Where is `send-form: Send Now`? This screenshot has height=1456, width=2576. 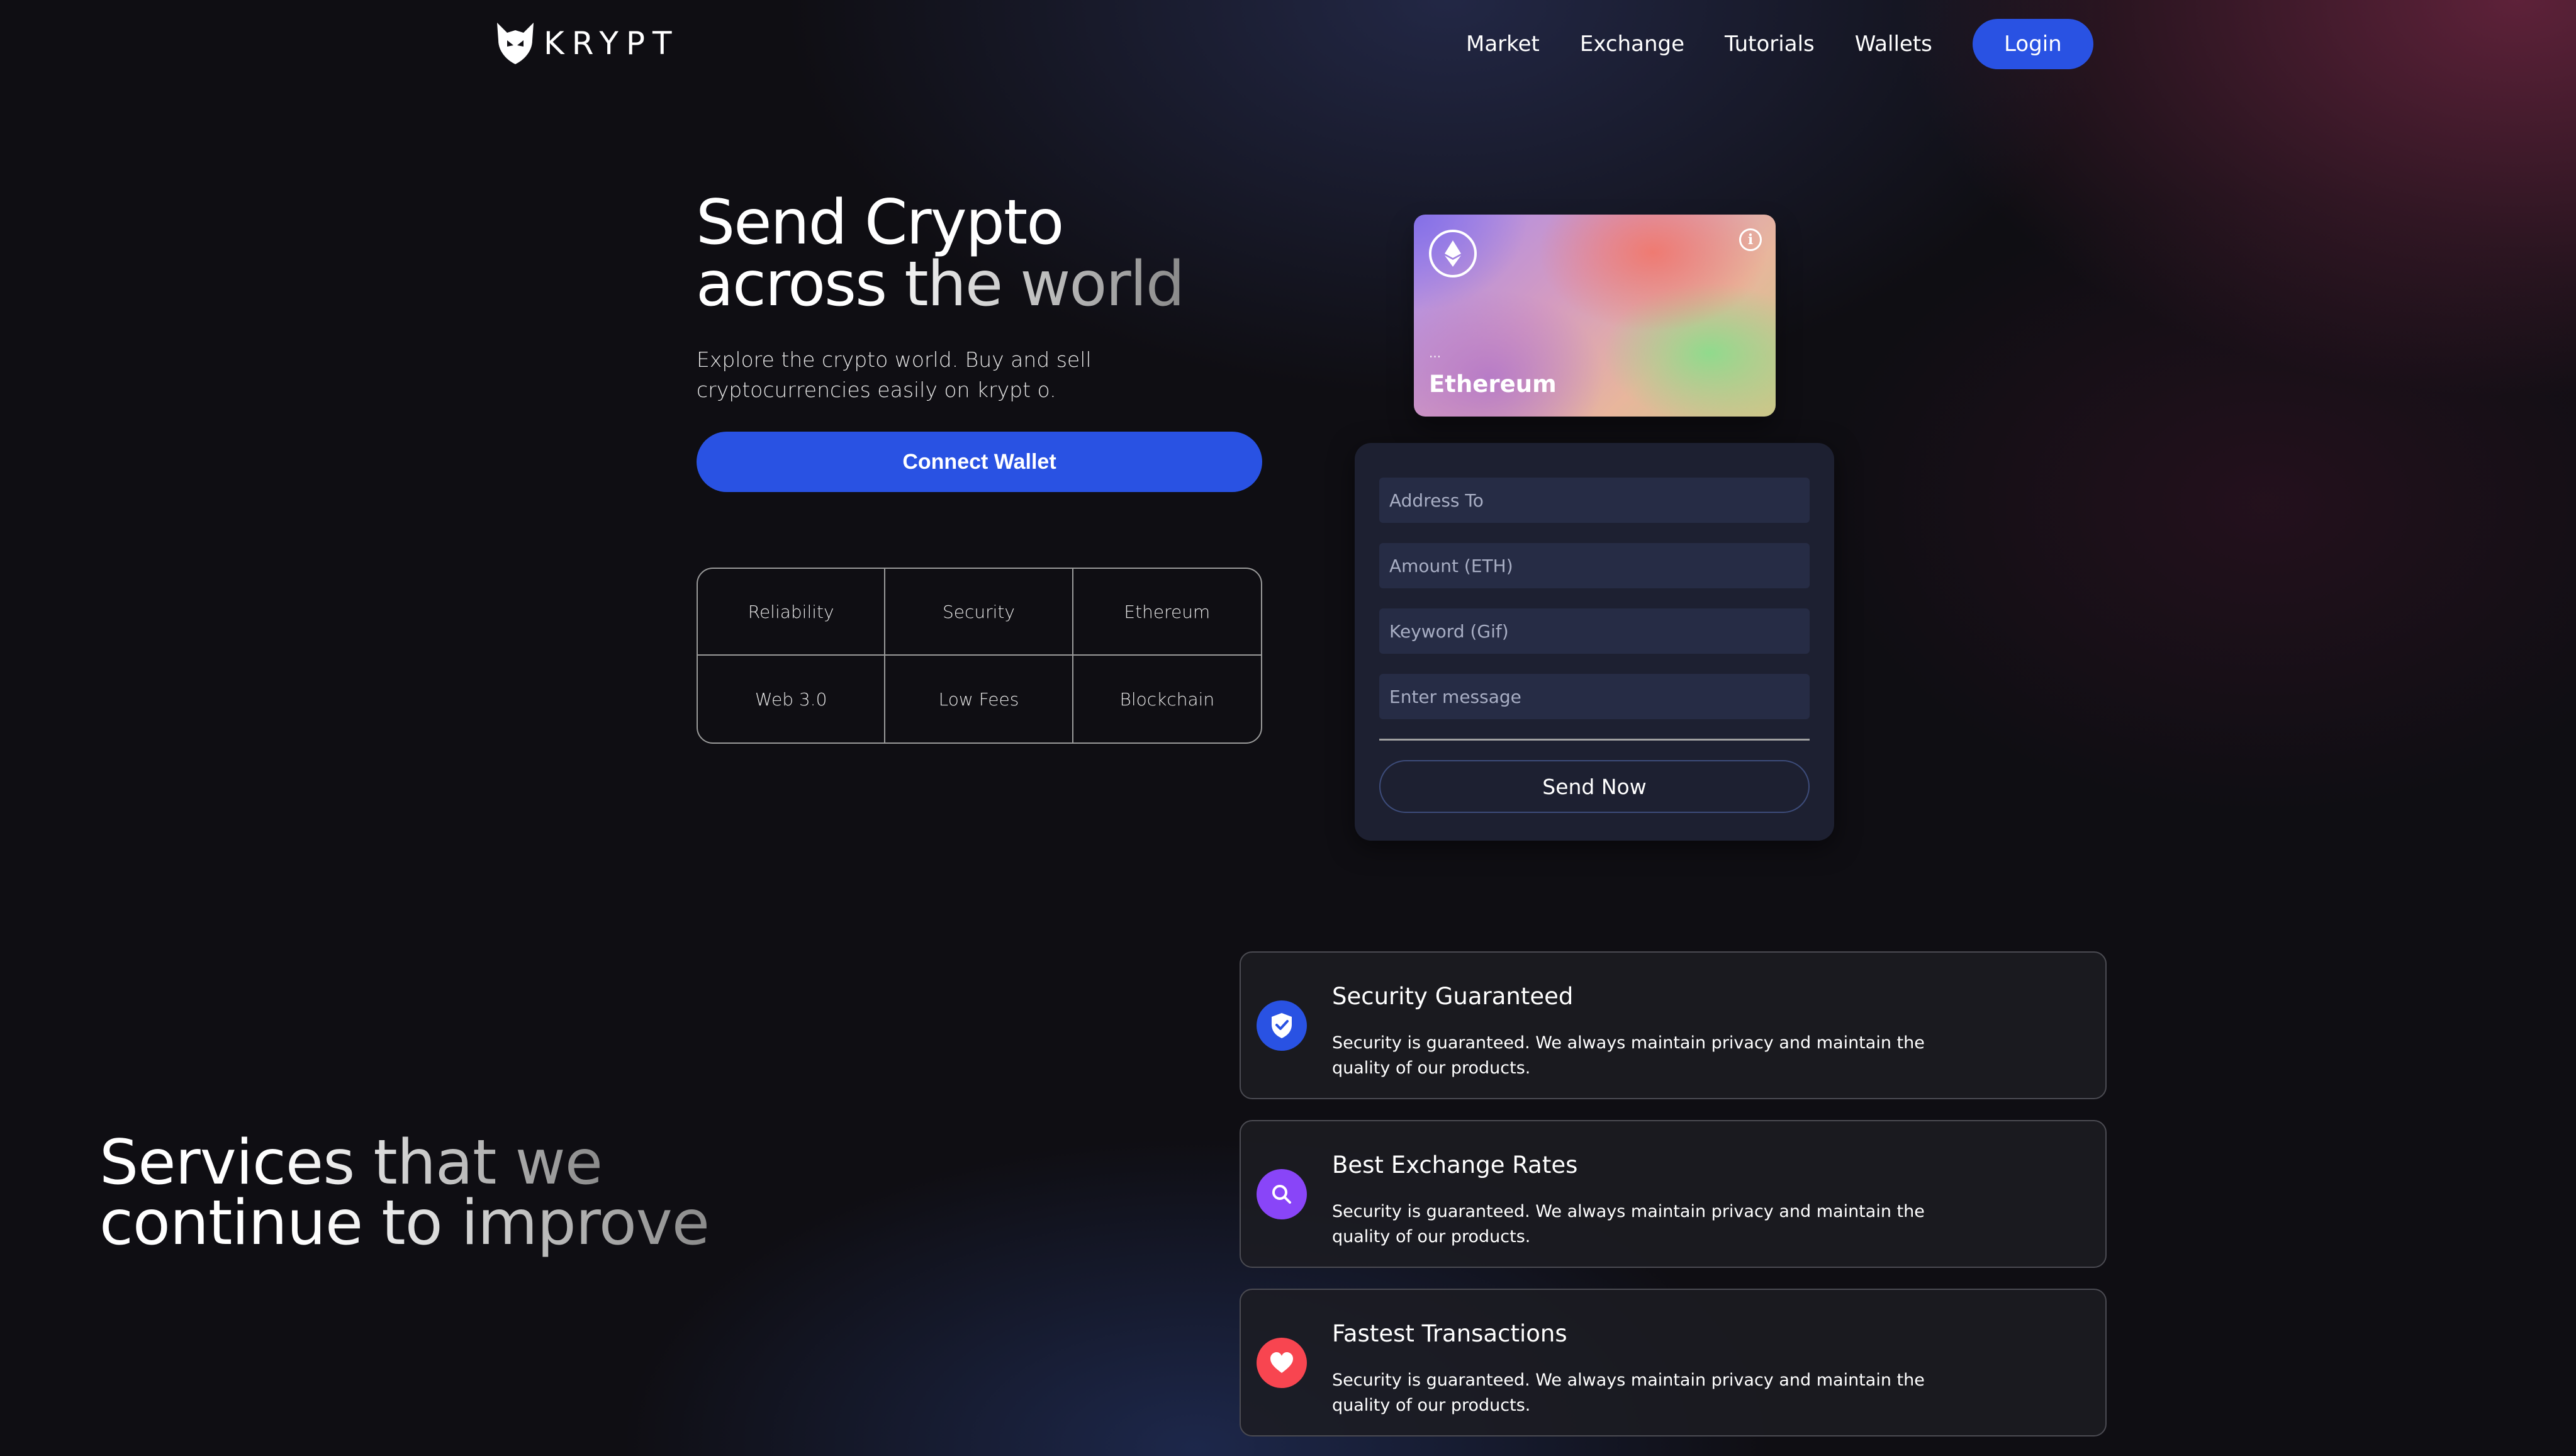
send-form: Send Now is located at coordinates (1594, 642).